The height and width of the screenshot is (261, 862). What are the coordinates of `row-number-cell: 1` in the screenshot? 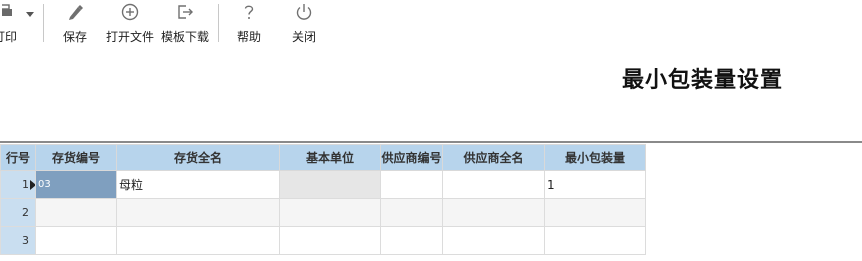 It's located at (18, 184).